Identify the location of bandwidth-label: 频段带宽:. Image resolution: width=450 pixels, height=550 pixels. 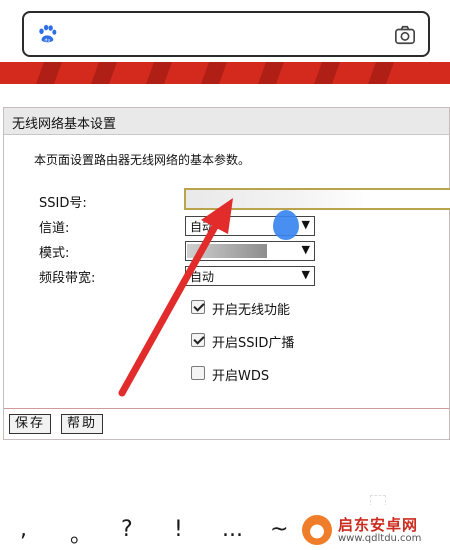
(67, 278).